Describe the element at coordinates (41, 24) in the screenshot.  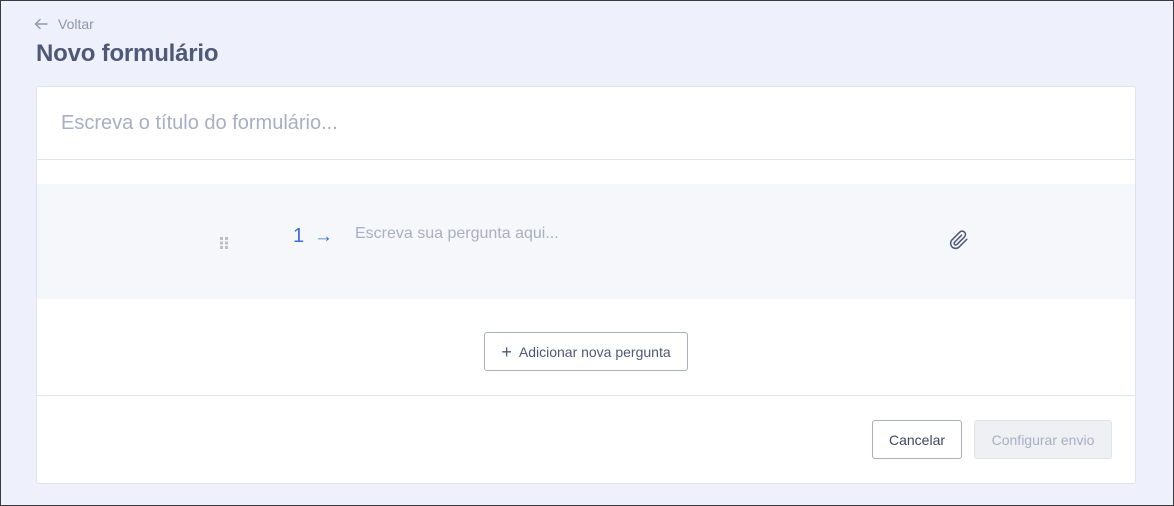
I see `arrow-left-icon` at that location.